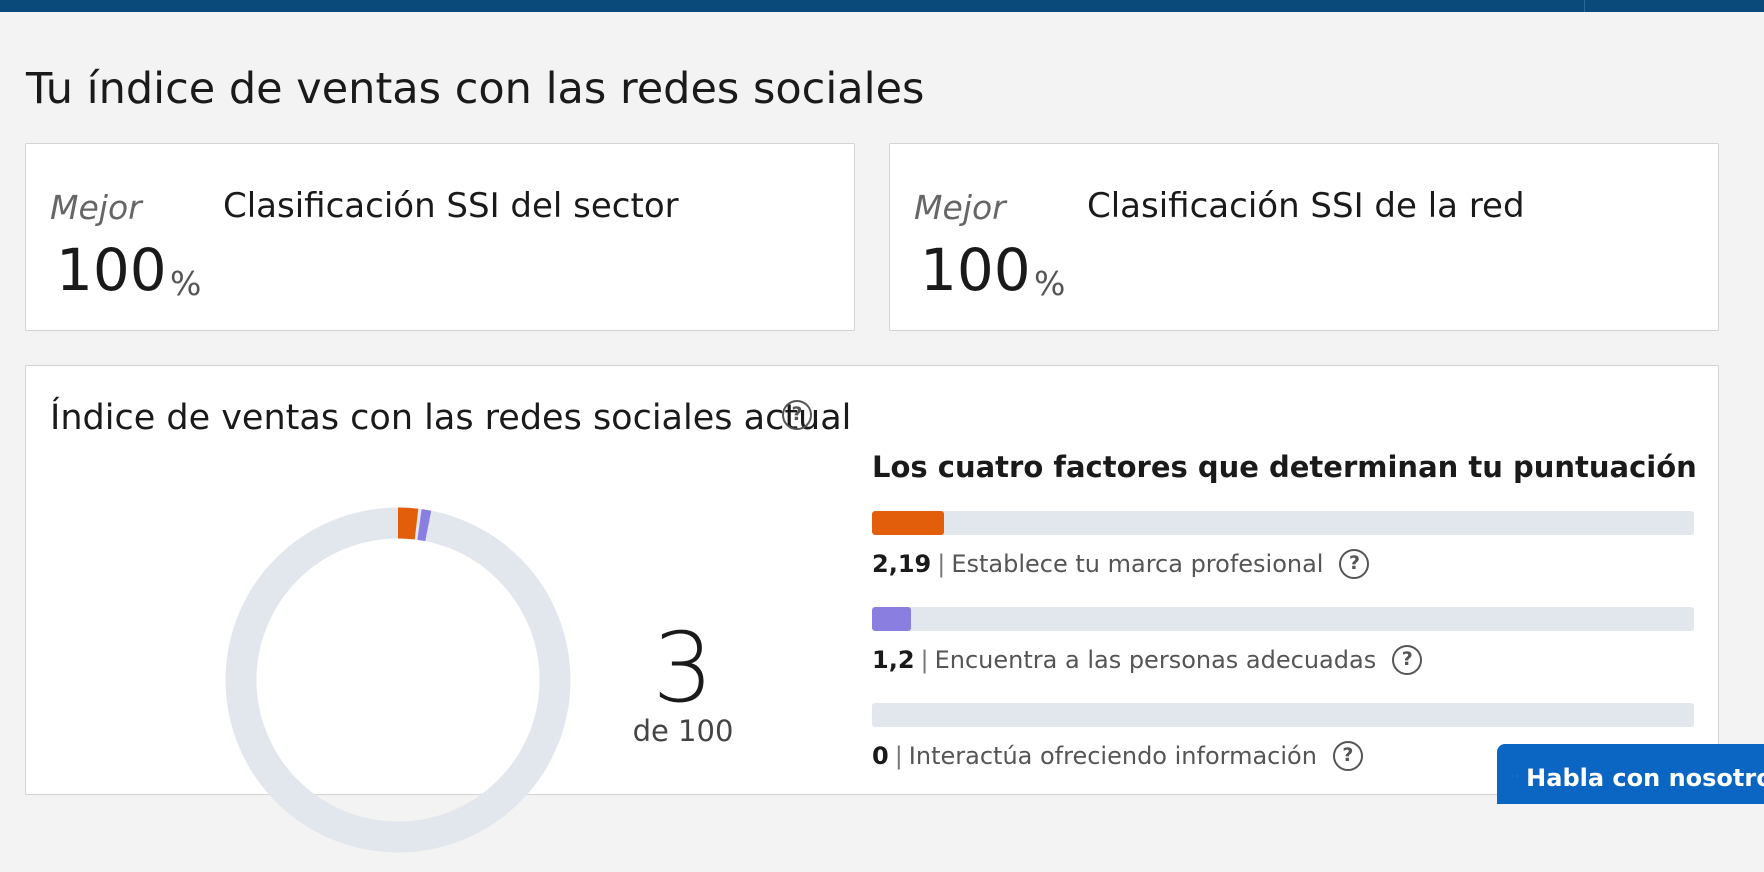 Image resolution: width=1764 pixels, height=872 pixels. I want to click on factor-row: 2,19 | Establece tu marca profesional ?, so click(1121, 564).